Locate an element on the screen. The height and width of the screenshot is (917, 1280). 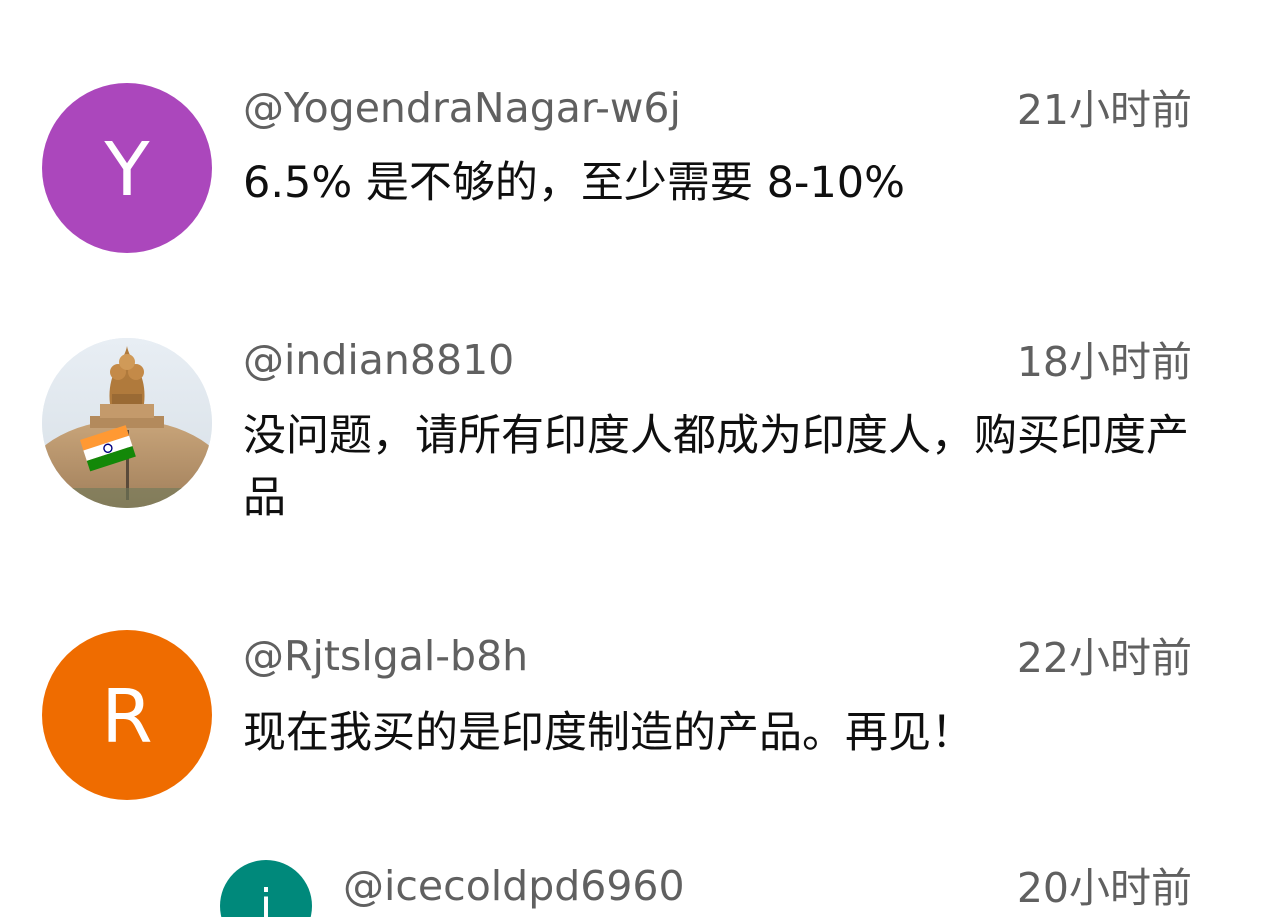
avatar: i is located at coordinates (266, 888).